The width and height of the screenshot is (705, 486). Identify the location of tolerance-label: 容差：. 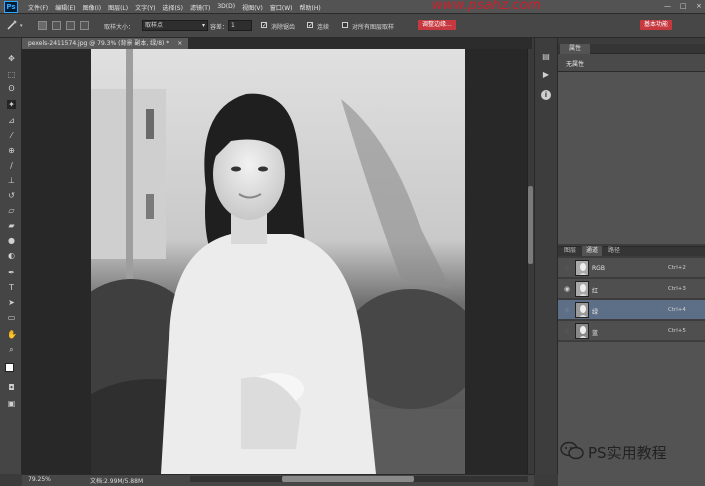
(219, 27).